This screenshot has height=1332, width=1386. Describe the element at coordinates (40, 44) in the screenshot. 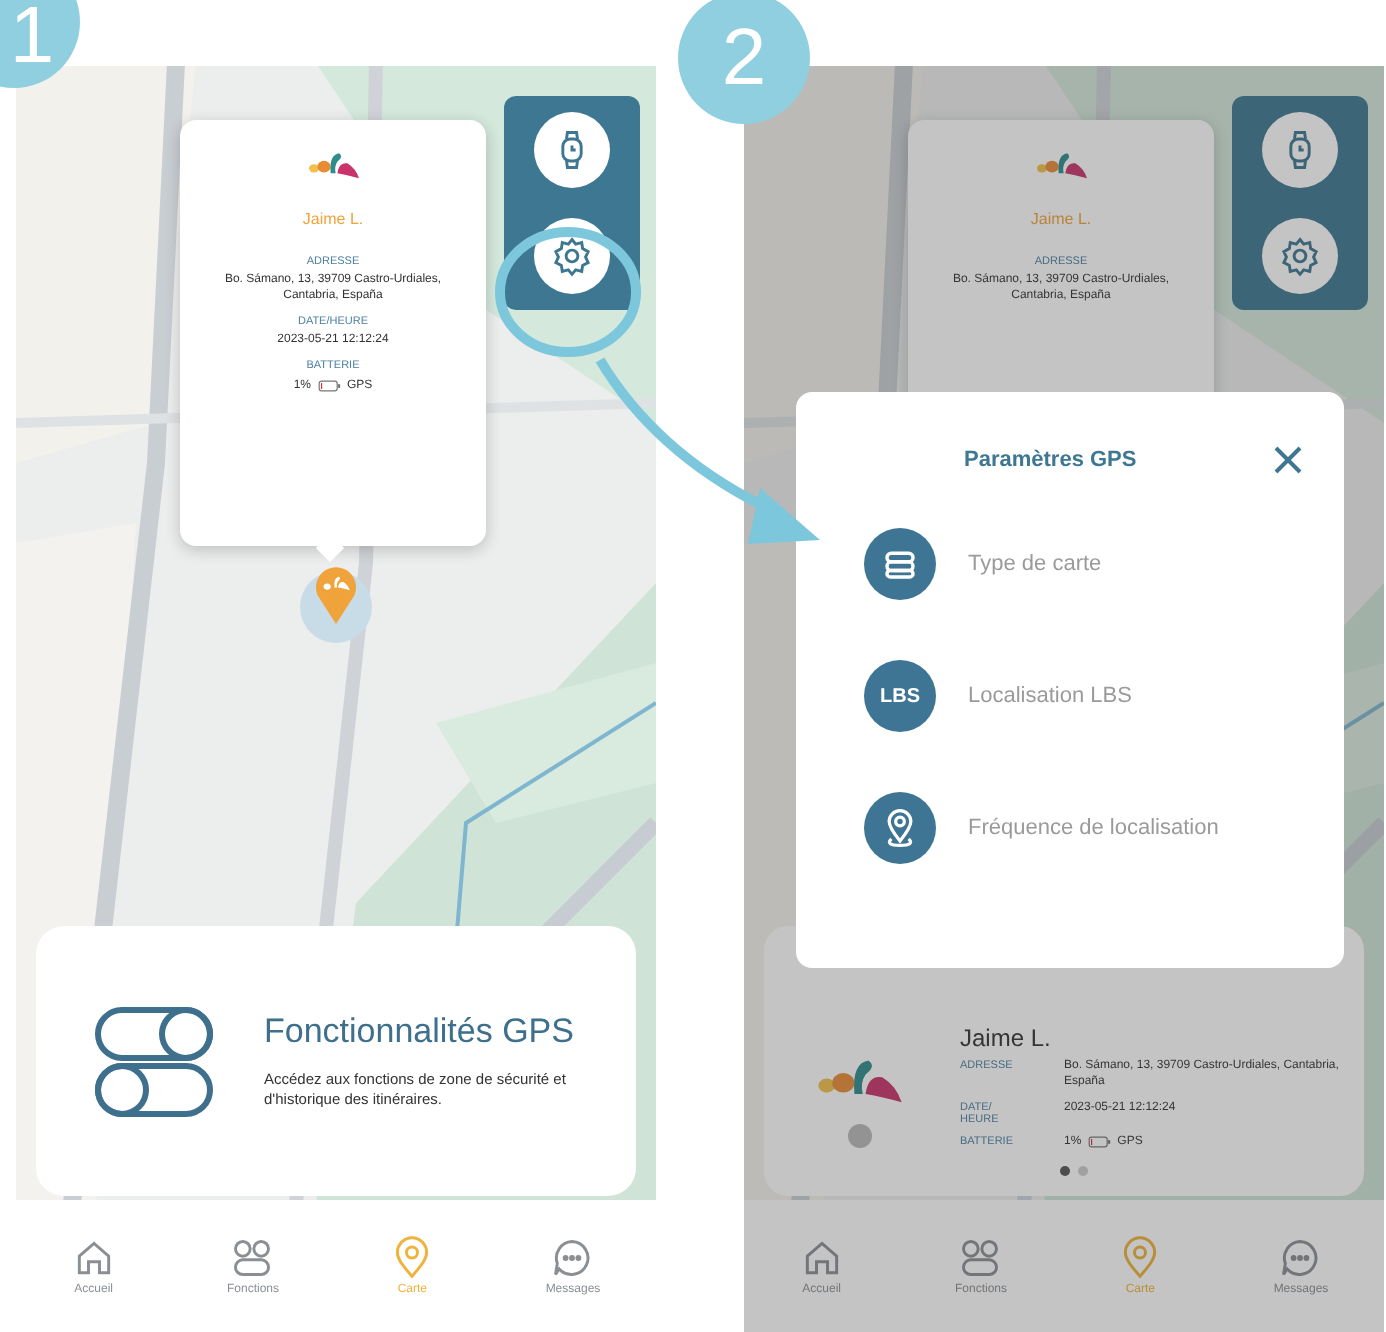

I see `step-number: 1` at that location.